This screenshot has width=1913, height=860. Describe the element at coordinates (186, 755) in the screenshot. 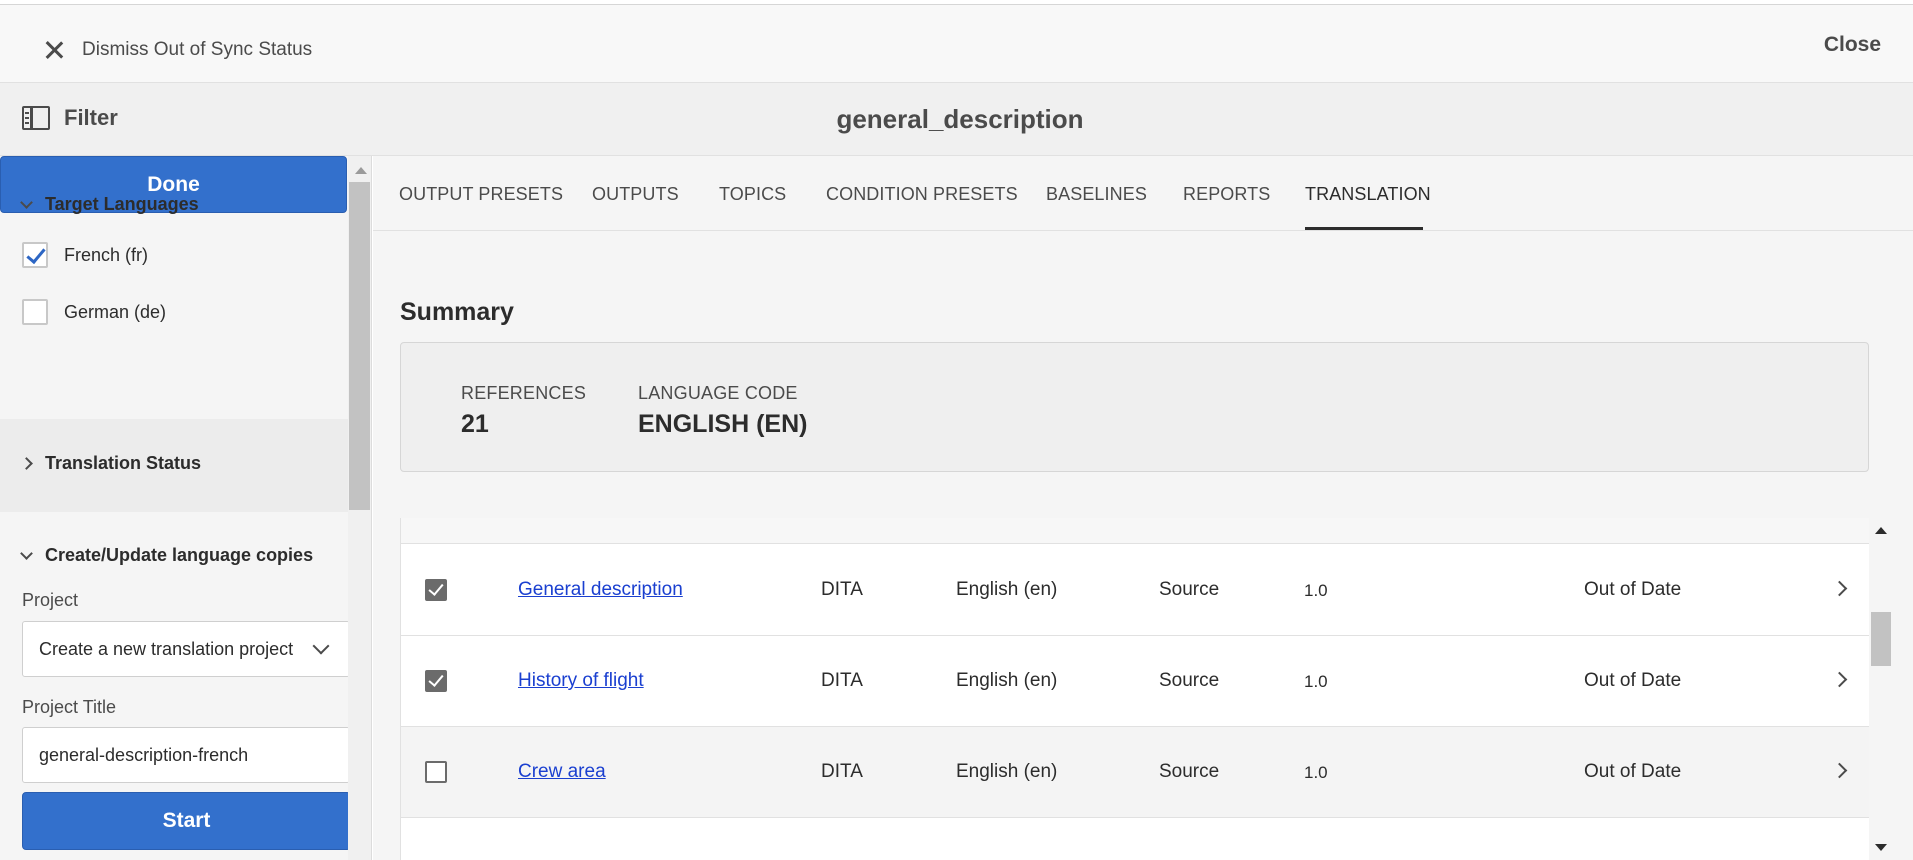

I see `project-title-input` at that location.